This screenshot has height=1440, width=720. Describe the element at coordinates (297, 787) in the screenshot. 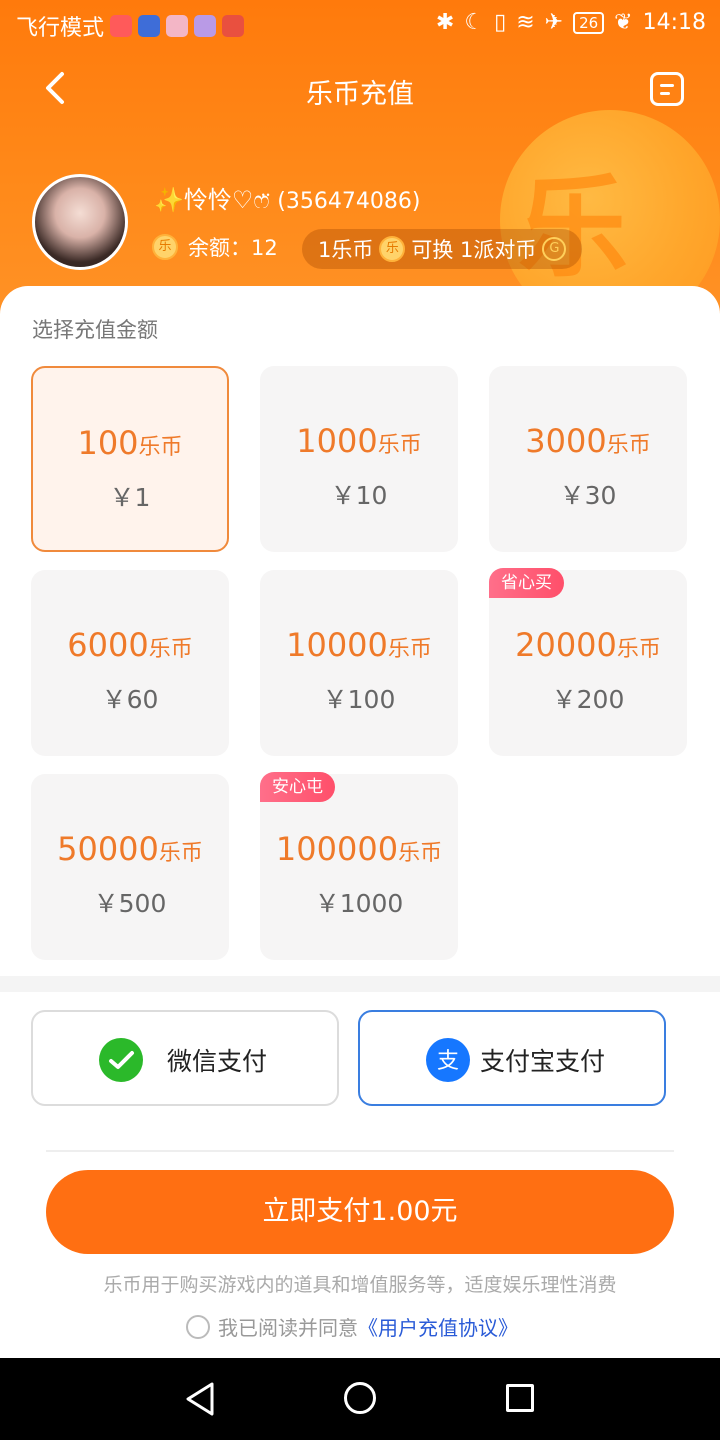

I see `promo-badge: 安心屯` at that location.